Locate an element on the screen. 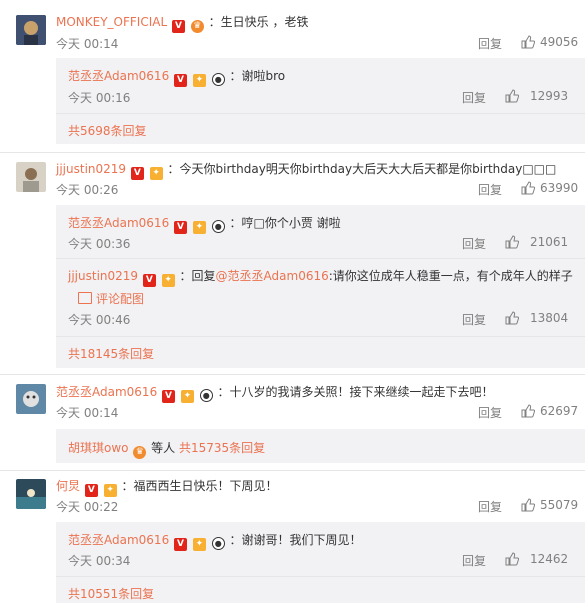 The image size is (585, 603). comment-text: ：生日快乐 ，老铁 is located at coordinates (258, 22).